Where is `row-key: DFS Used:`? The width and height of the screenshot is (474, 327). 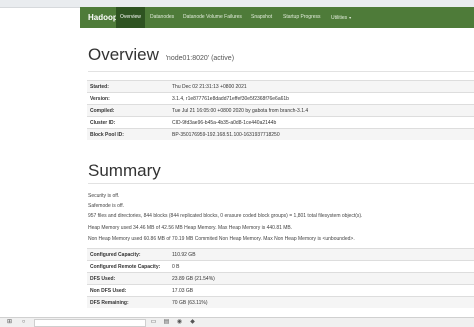 row-key: DFS Used: is located at coordinates (128, 278).